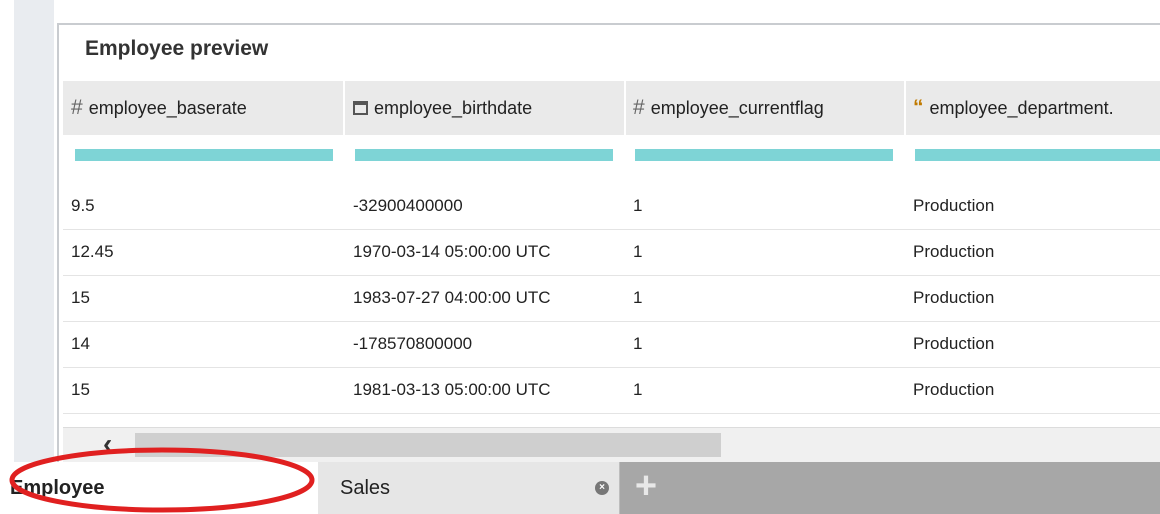 The width and height of the screenshot is (1160, 514). What do you see at coordinates (92, 251) in the screenshot?
I see `table-cell: 12.45` at bounding box center [92, 251].